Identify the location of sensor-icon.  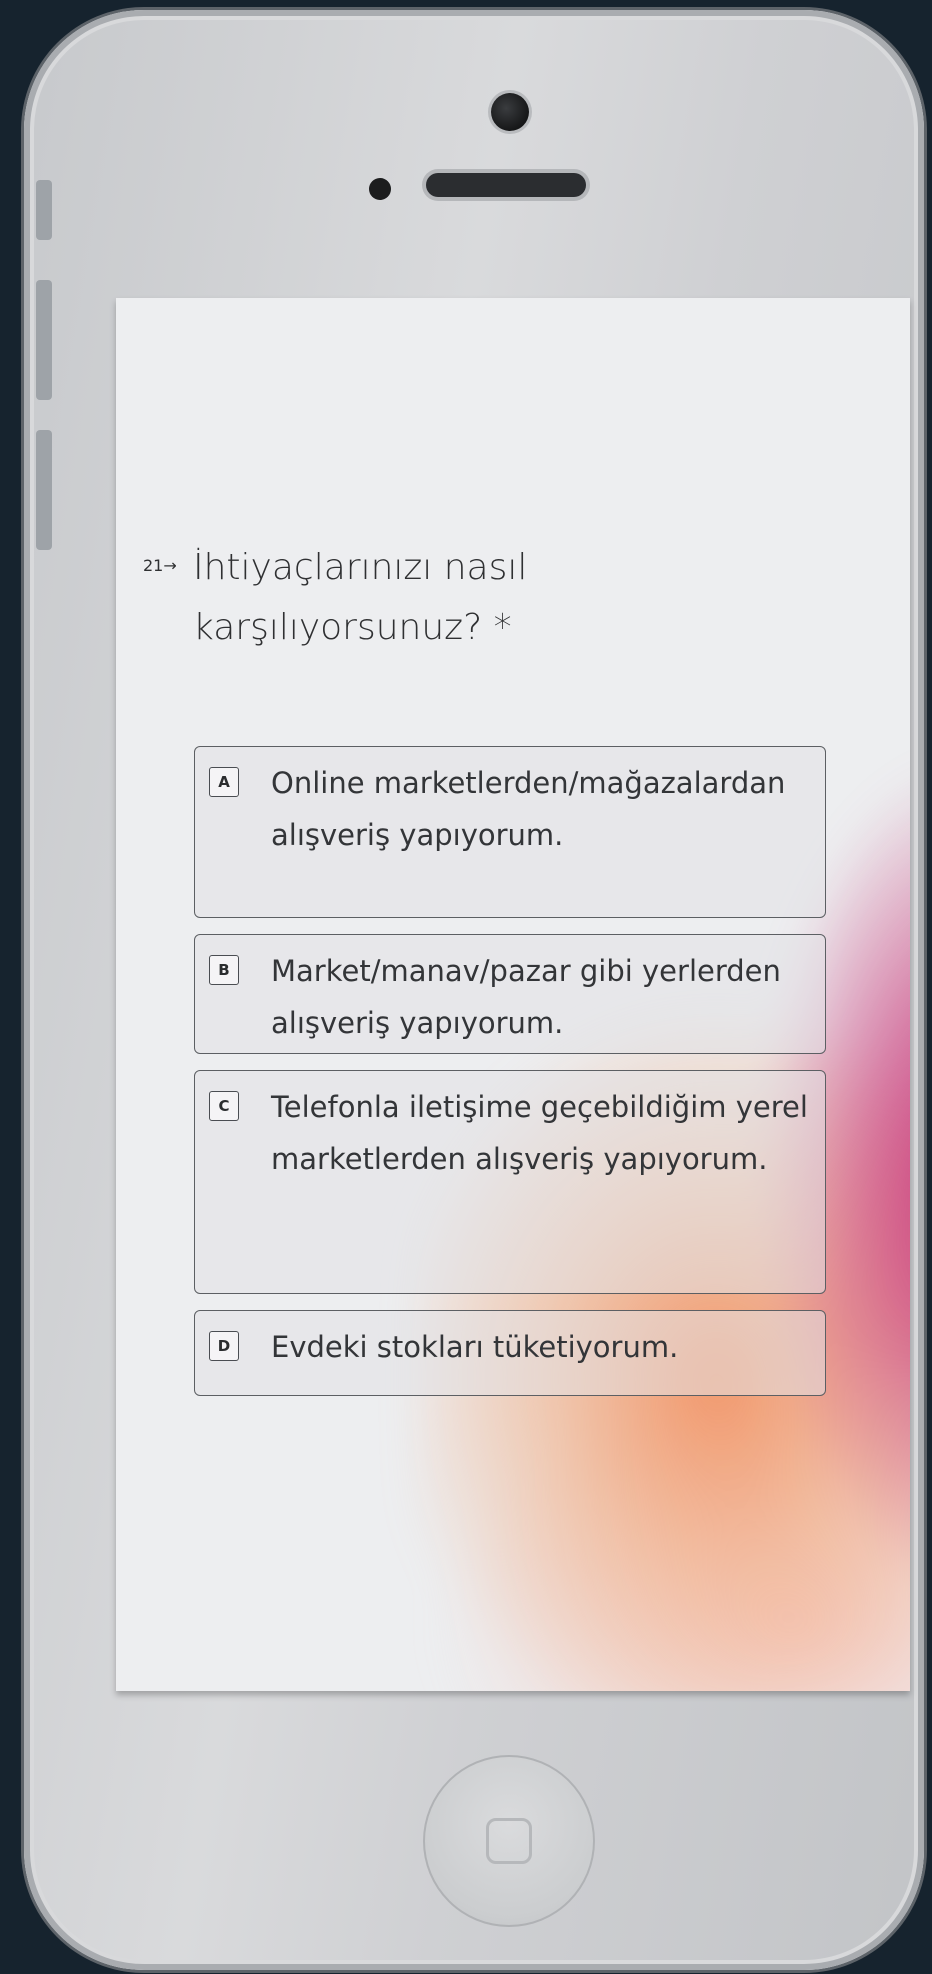
(380, 189).